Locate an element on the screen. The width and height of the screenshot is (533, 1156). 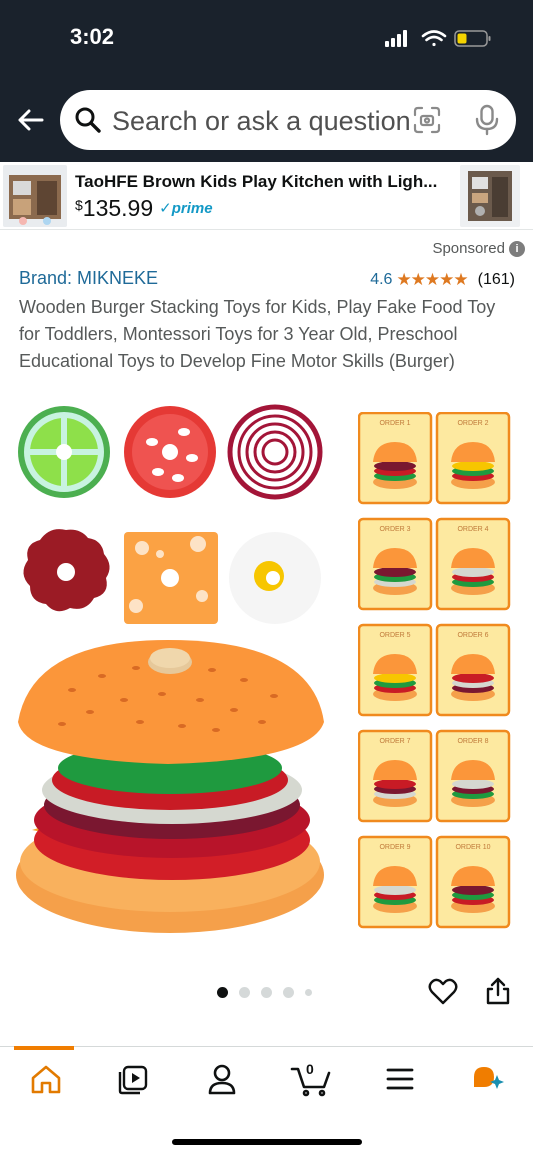
order-card-label: ORDER 5 is located at coordinates (394, 635).